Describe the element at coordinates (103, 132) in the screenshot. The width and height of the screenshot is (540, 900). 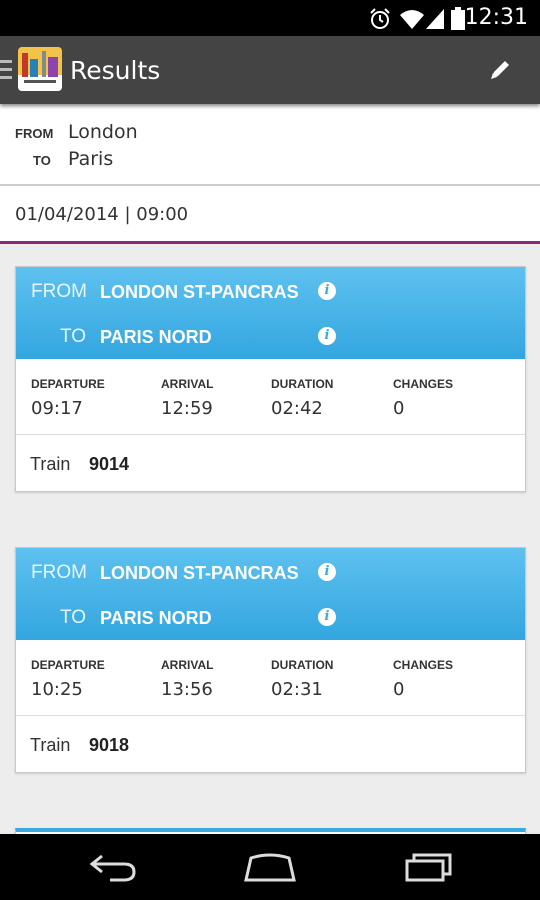
I see `from-value: London` at that location.